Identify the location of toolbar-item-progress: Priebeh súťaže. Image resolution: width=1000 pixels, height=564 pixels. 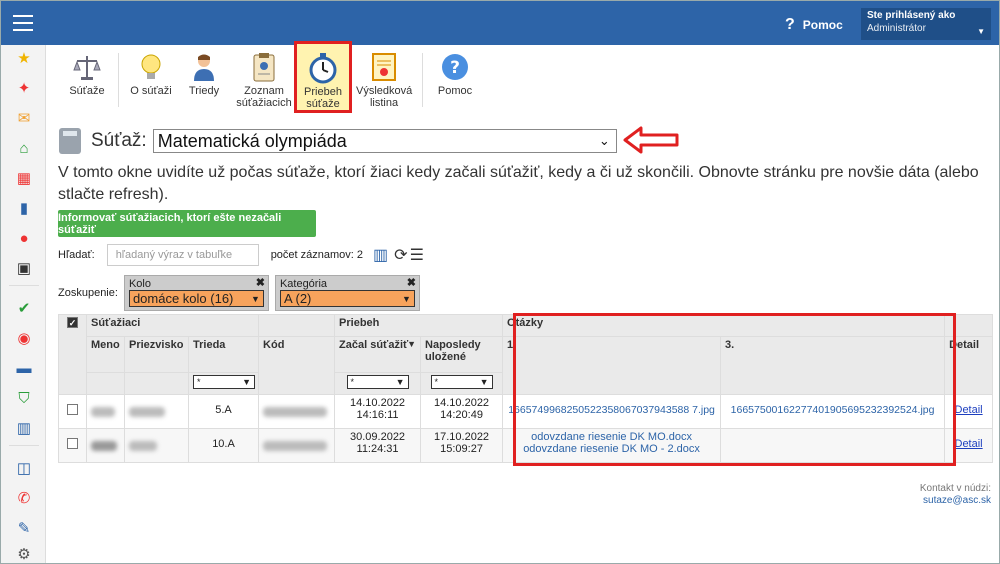
(323, 77).